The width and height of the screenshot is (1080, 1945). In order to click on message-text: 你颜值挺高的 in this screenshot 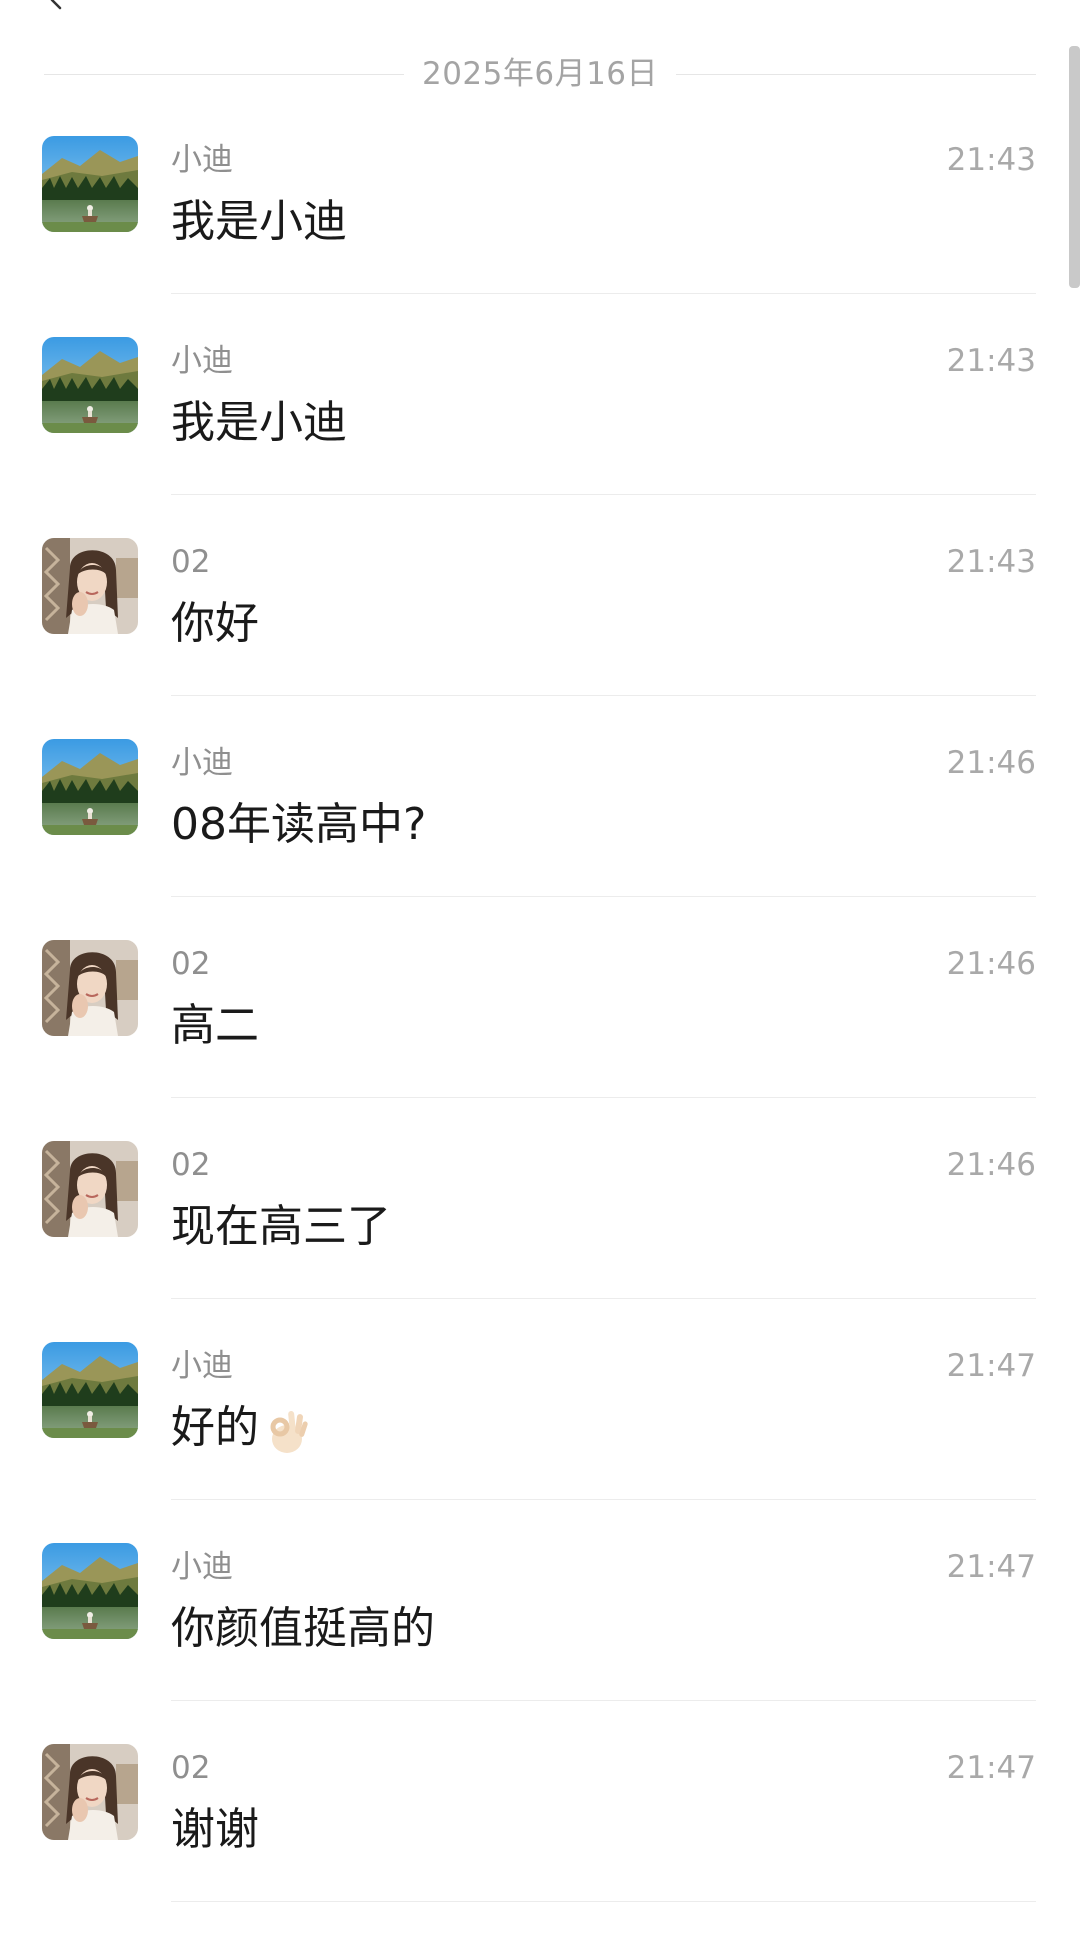, I will do `click(303, 1629)`.